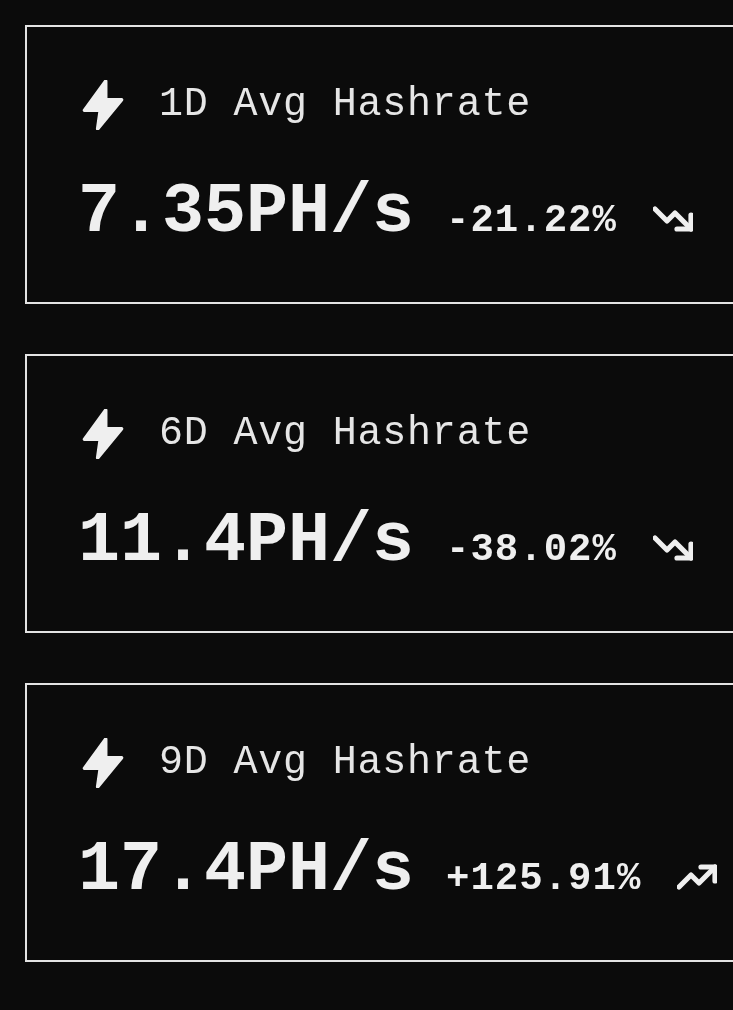  What do you see at coordinates (345, 434) in the screenshot?
I see `card-title: 6D Avg Hashrate` at bounding box center [345, 434].